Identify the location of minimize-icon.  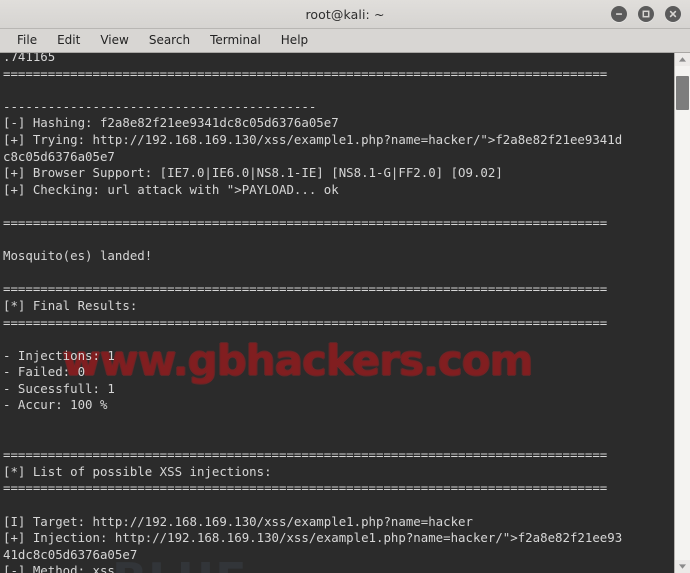
(619, 14).